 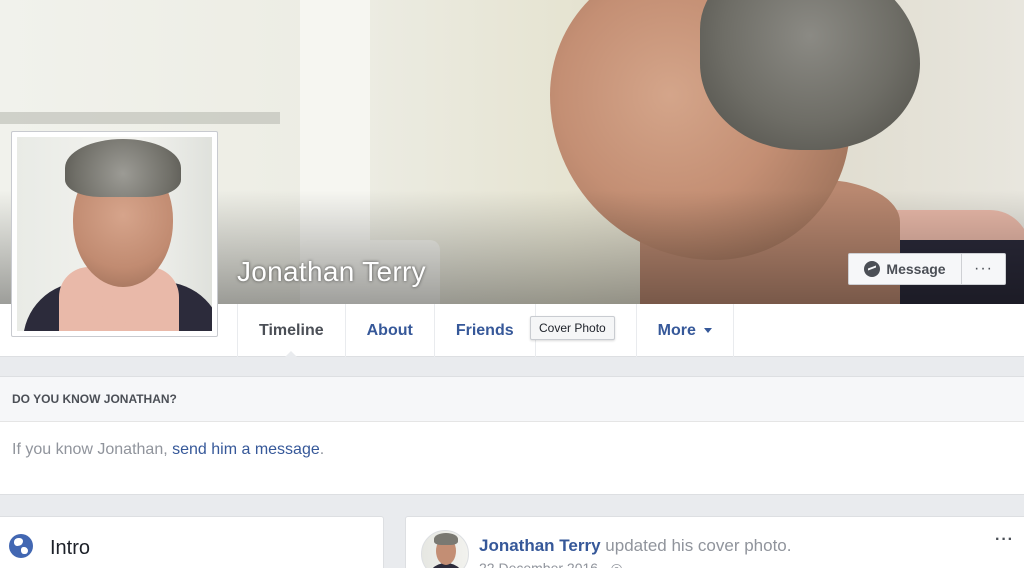 What do you see at coordinates (696, 545) in the screenshot?
I see `post-action-text: updated his cover photo.` at bounding box center [696, 545].